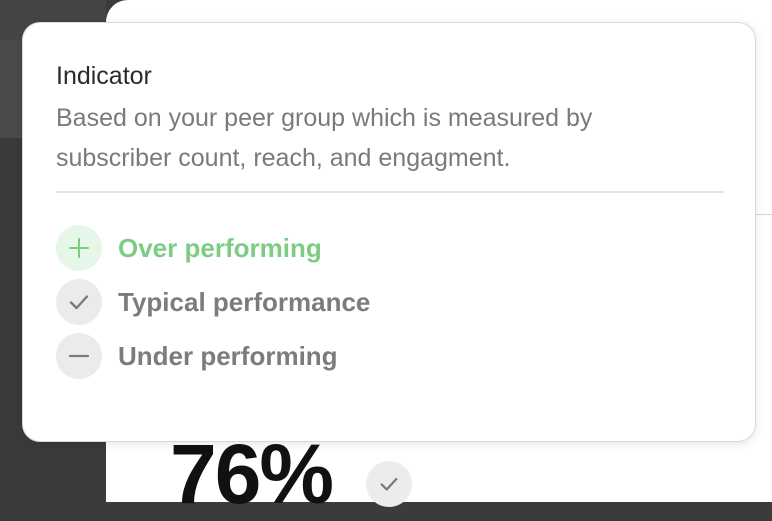  Describe the element at coordinates (79, 356) in the screenshot. I see `minus-icon` at that location.